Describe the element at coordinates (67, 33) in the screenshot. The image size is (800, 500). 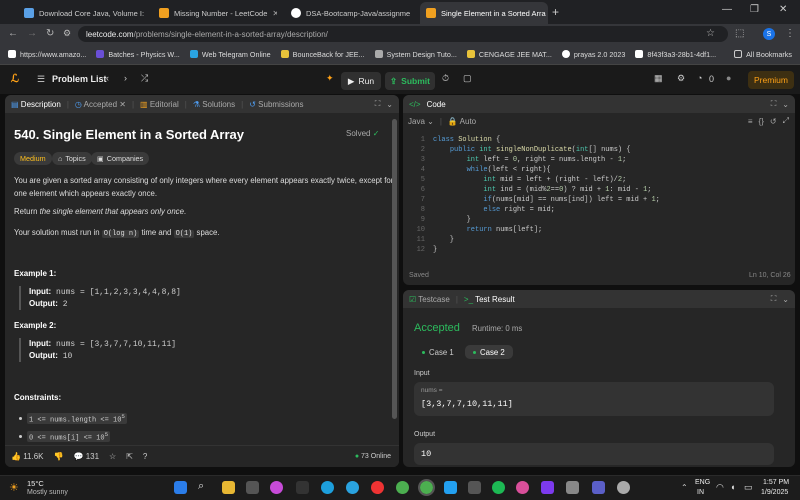
I see `site-info-icon: ⚙` at that location.